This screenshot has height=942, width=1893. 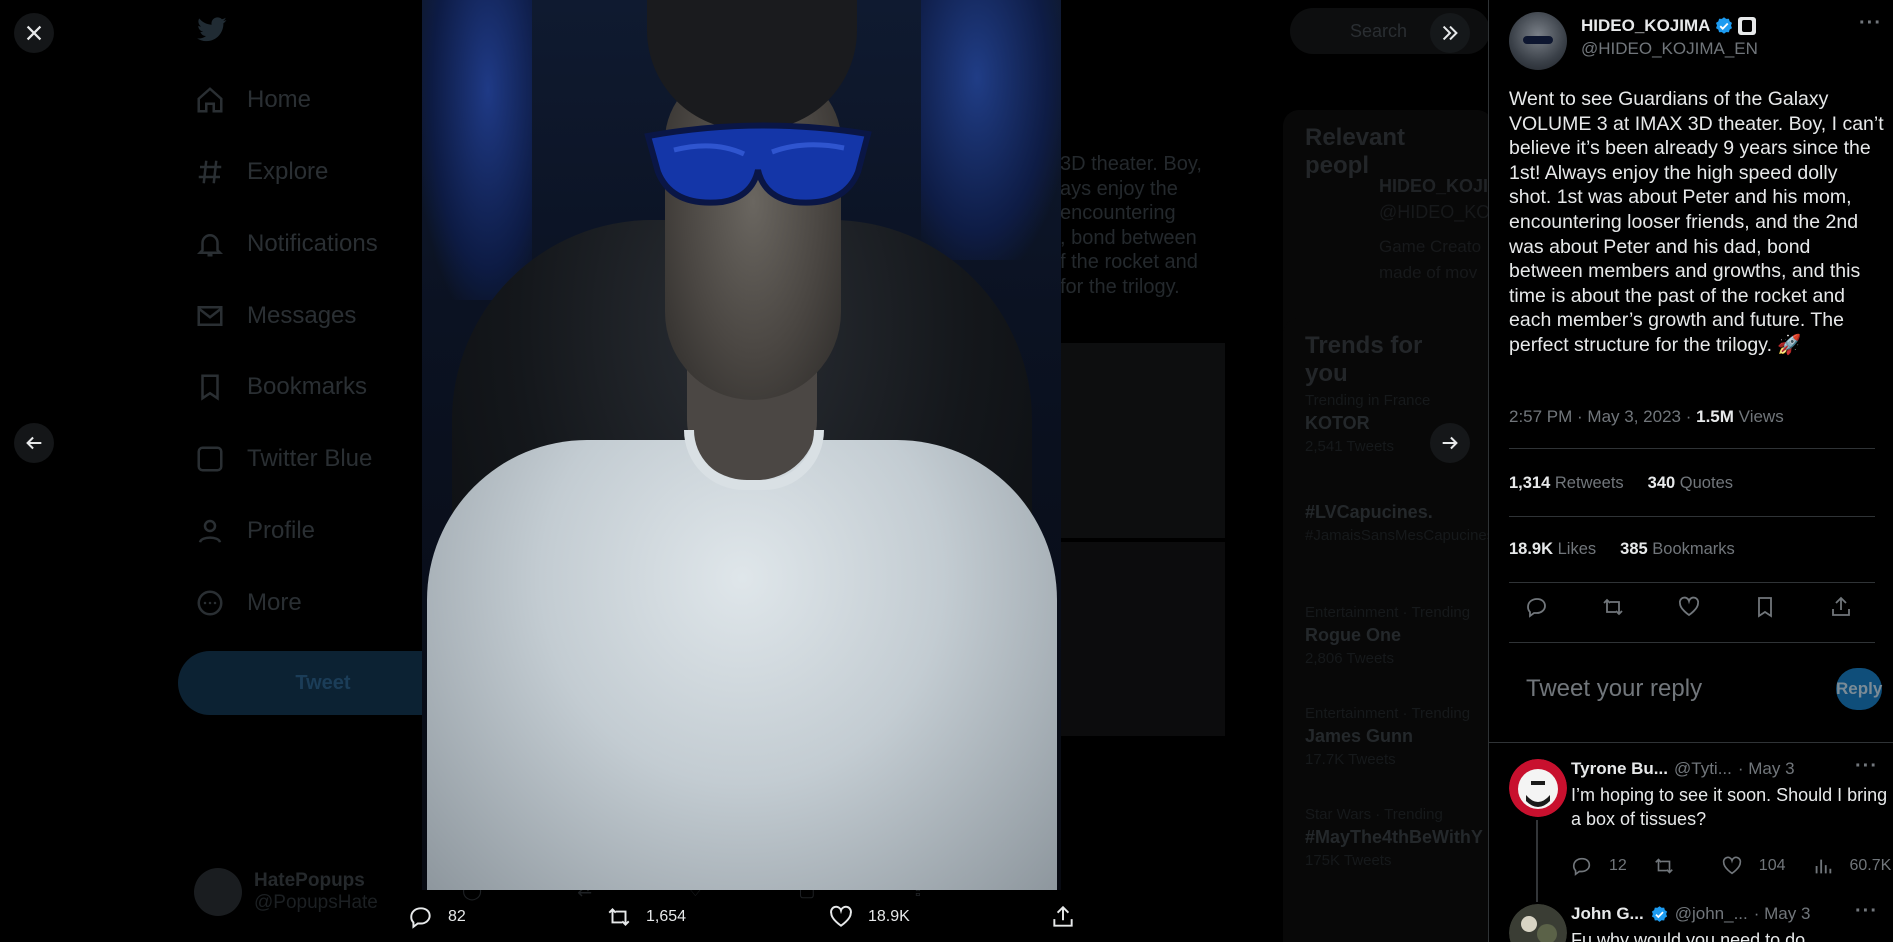 What do you see at coordinates (1595, 416) in the screenshot?
I see `tweet-timestamp: 2:57 PM · May 3, 2023` at bounding box center [1595, 416].